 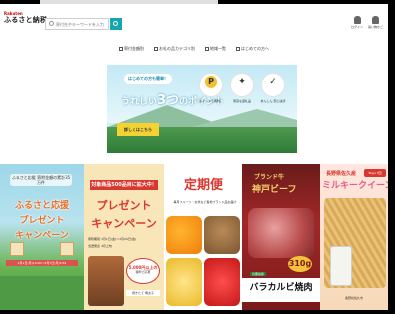 I want to click on hero-tag: はじめての方も簡単！, so click(x=148, y=79).